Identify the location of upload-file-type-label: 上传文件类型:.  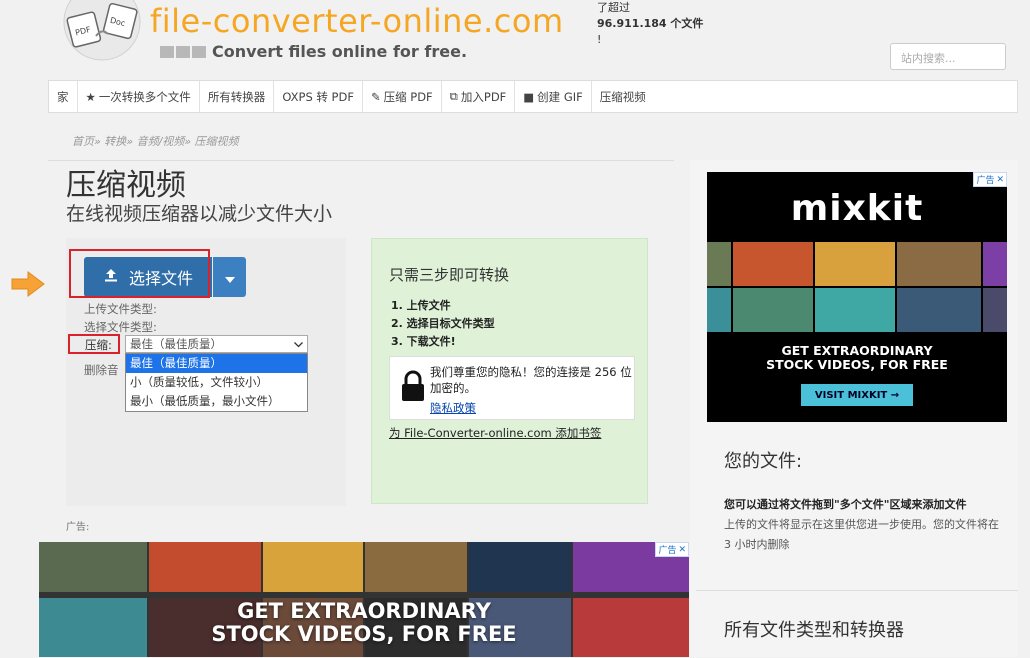
(120, 309).